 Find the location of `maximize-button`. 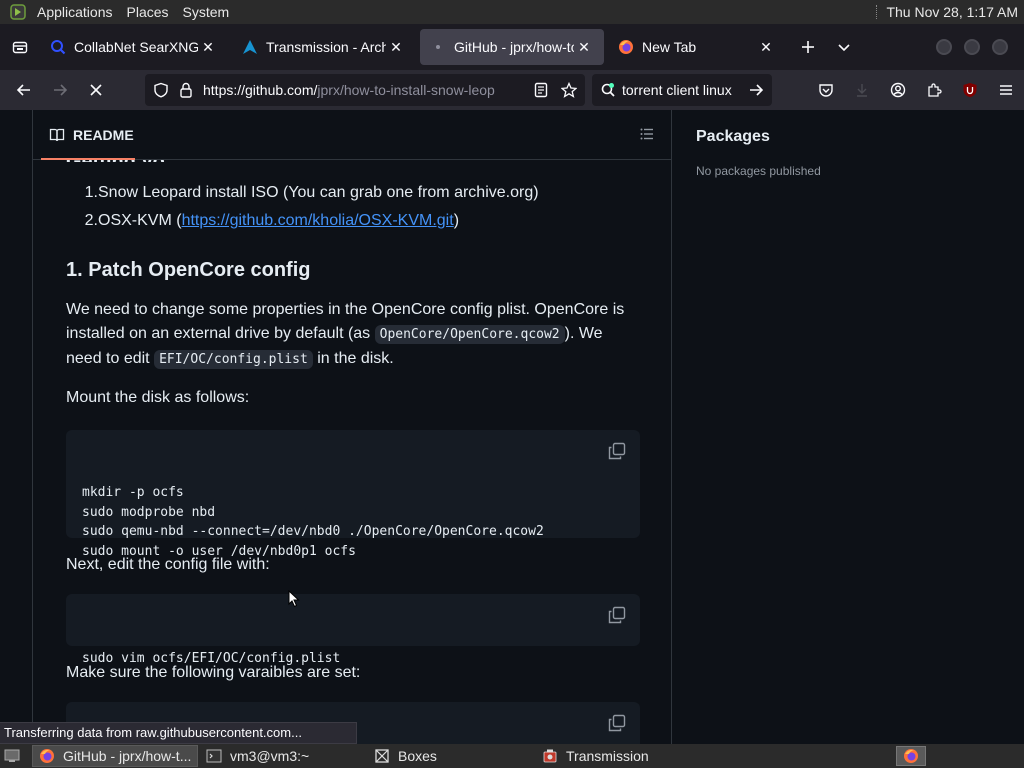

maximize-button is located at coordinates (972, 47).